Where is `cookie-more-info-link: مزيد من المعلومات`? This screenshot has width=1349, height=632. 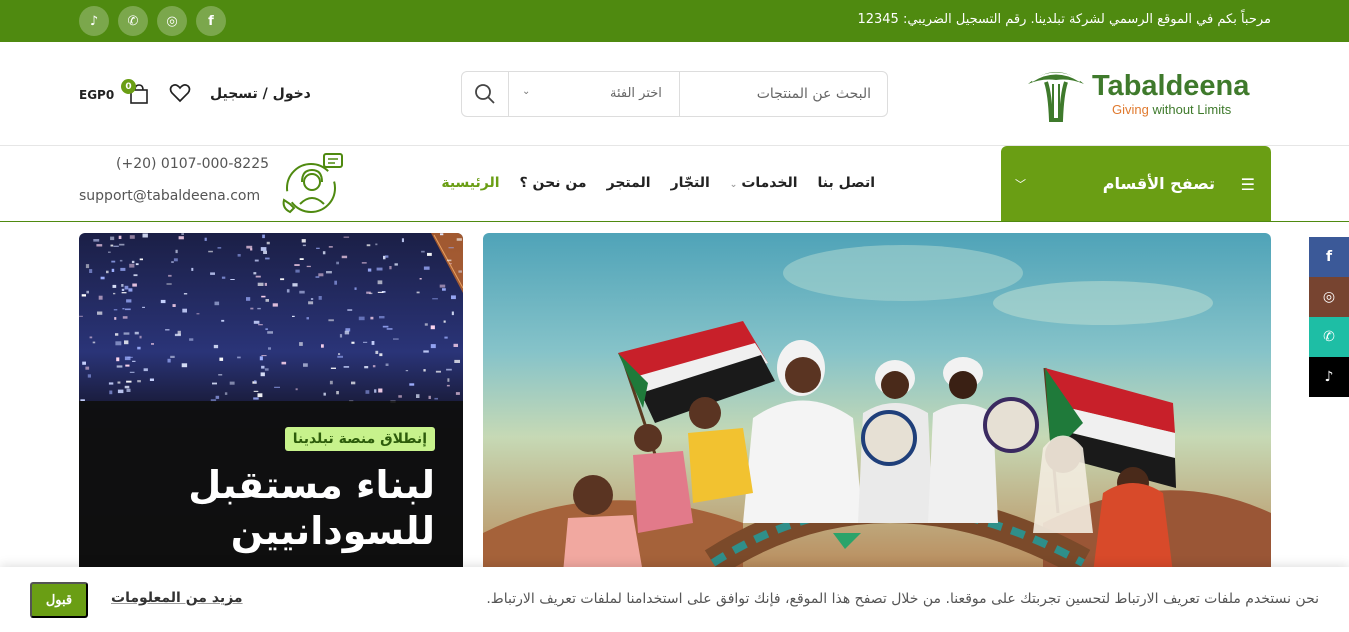 cookie-more-info-link: مزيد من المعلومات is located at coordinates (177, 598).